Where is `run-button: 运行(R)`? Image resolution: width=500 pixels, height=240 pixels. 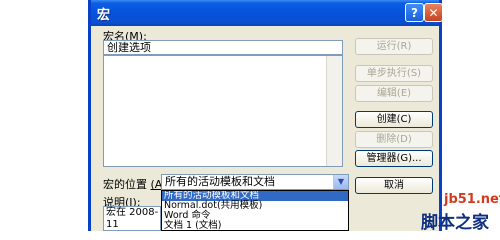 run-button: 运行(R) is located at coordinates (394, 46).